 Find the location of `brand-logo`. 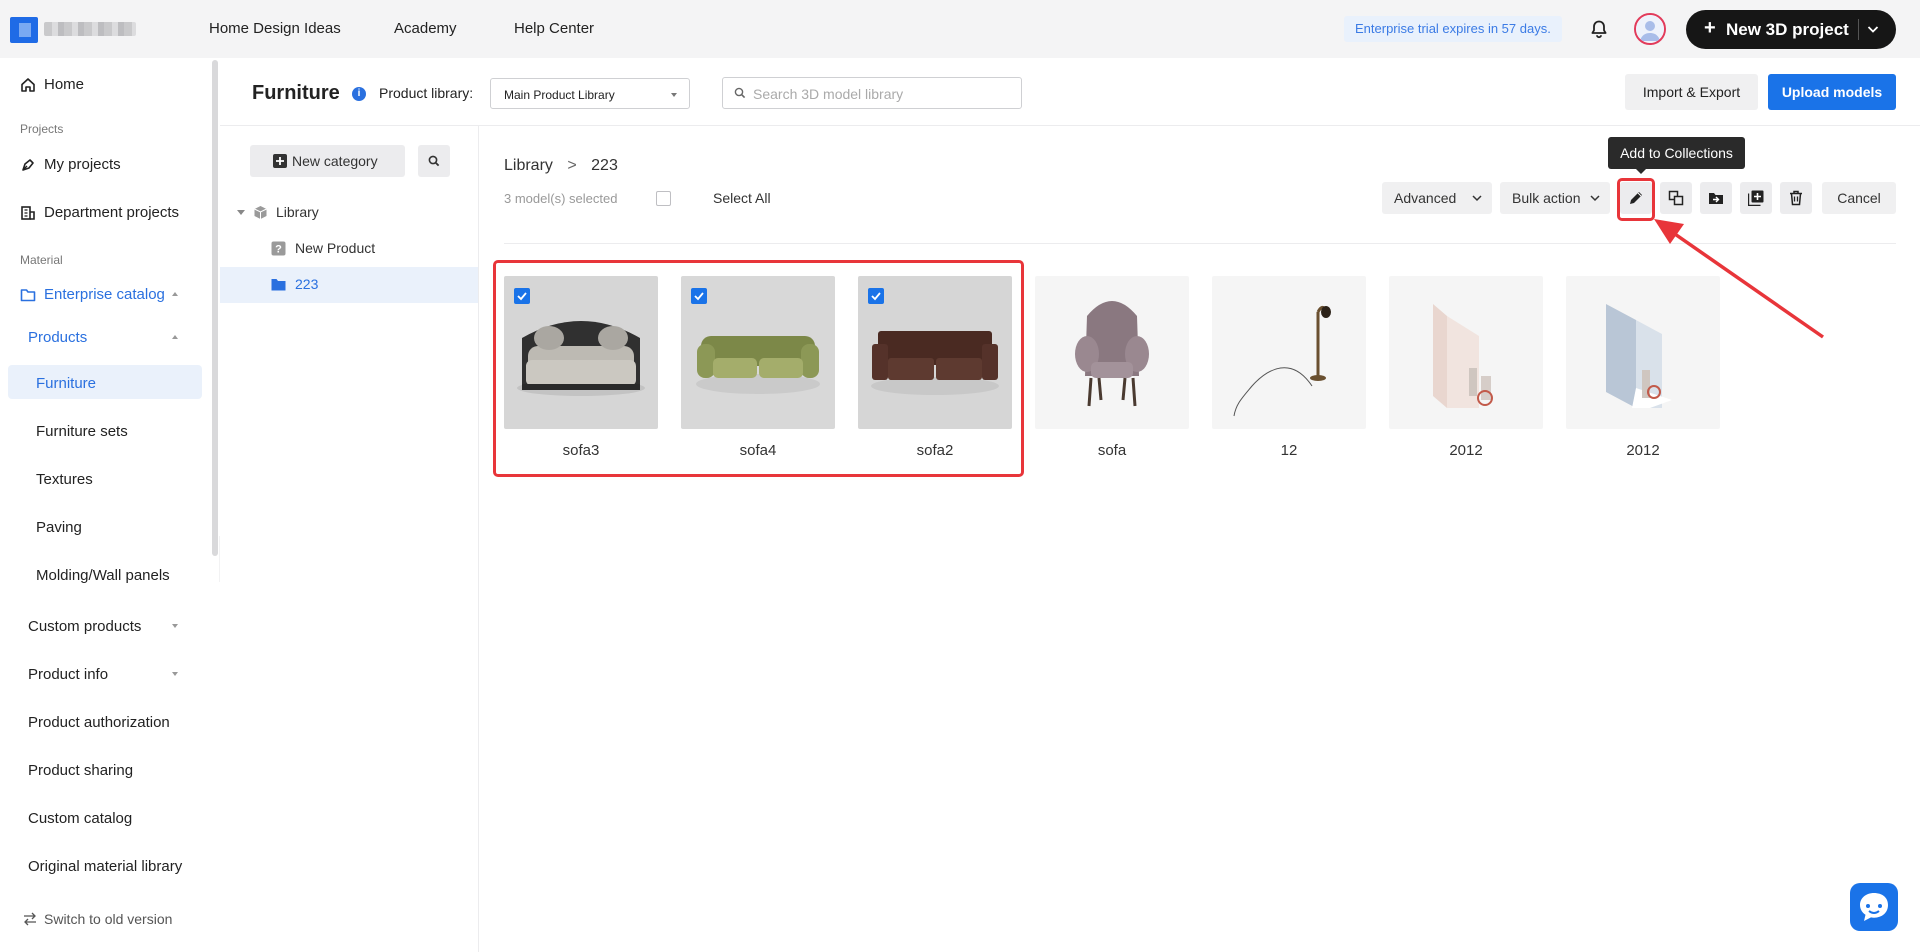

brand-logo is located at coordinates (24, 30).